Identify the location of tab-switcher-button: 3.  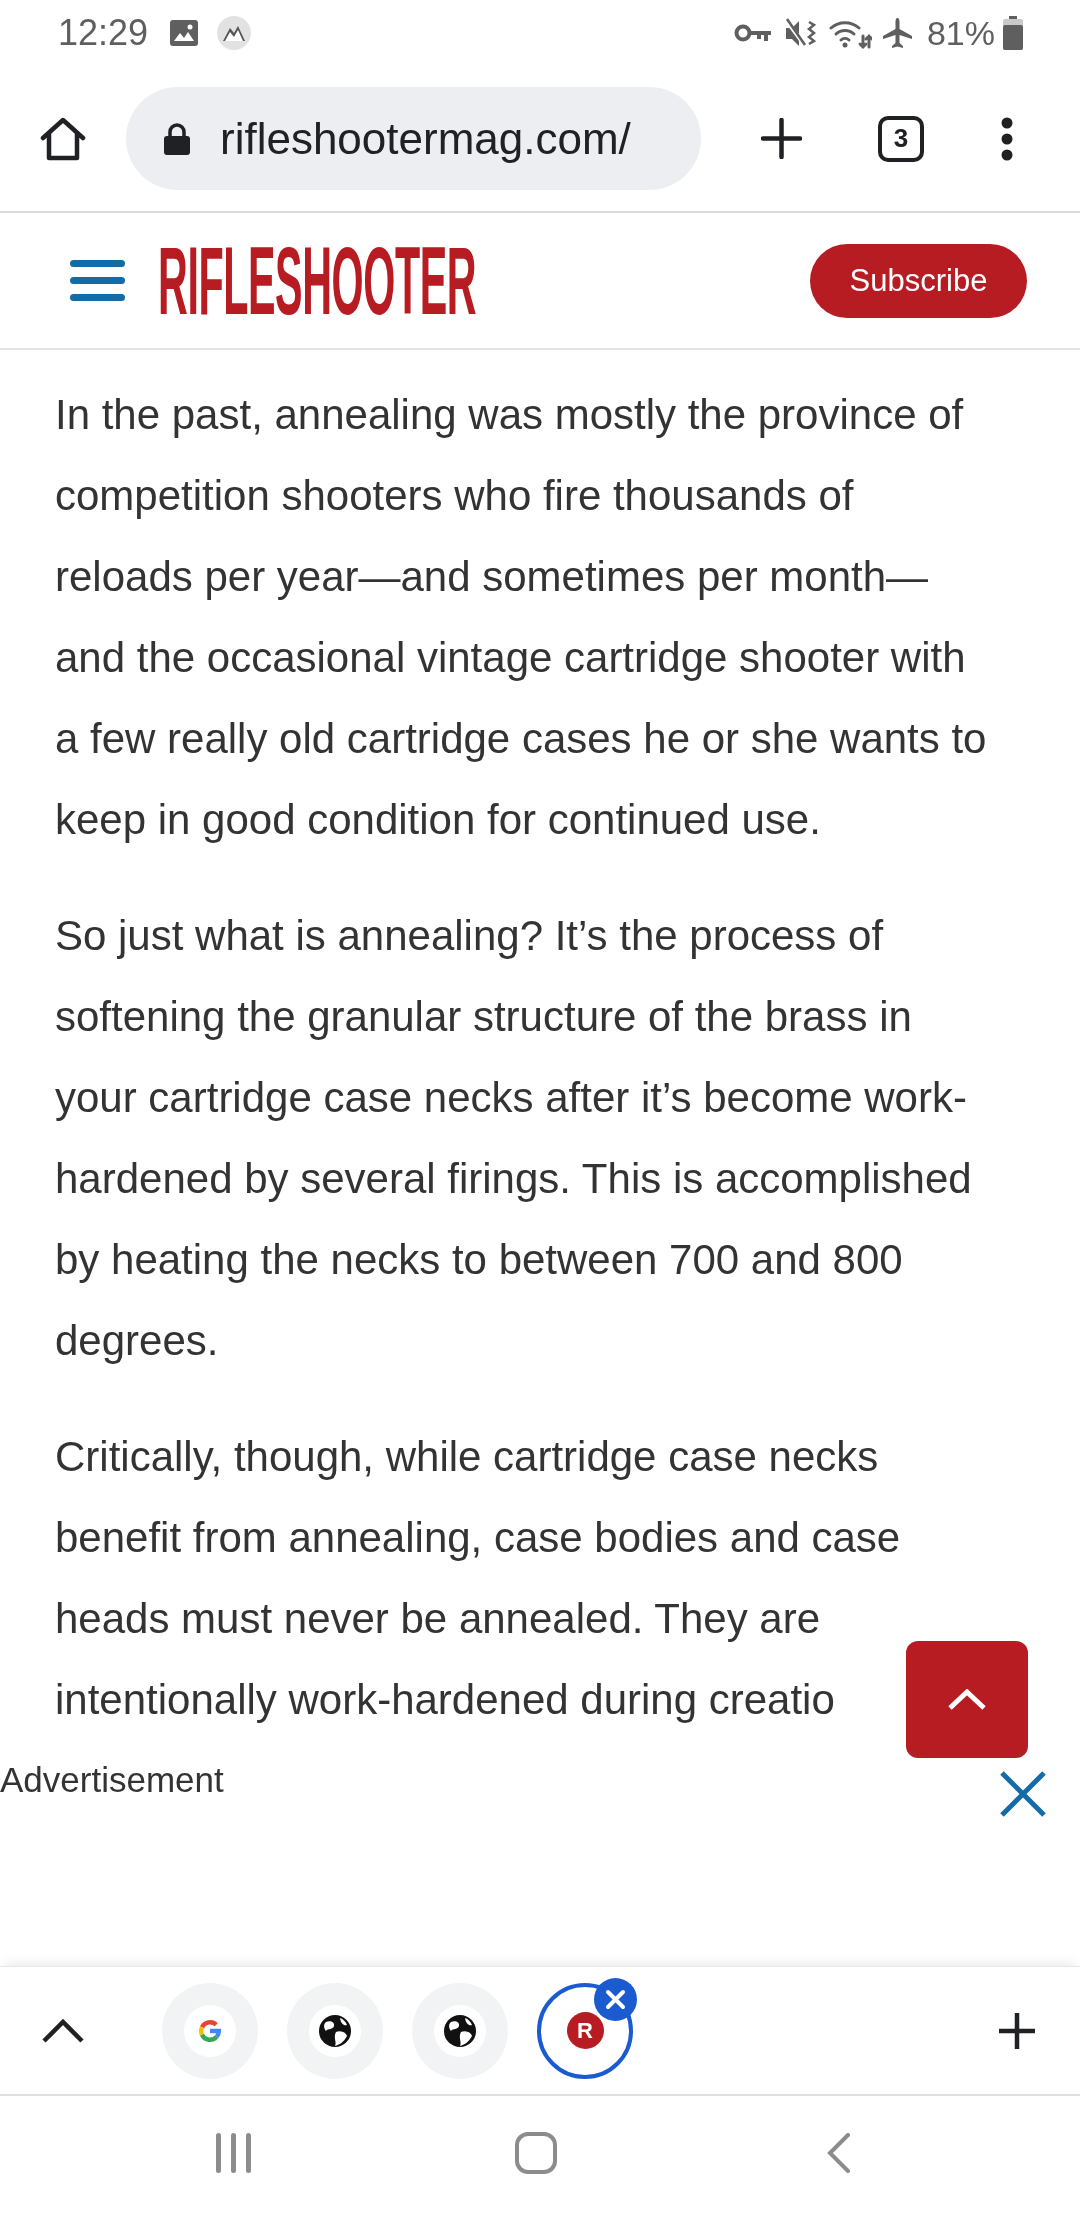
(901, 138).